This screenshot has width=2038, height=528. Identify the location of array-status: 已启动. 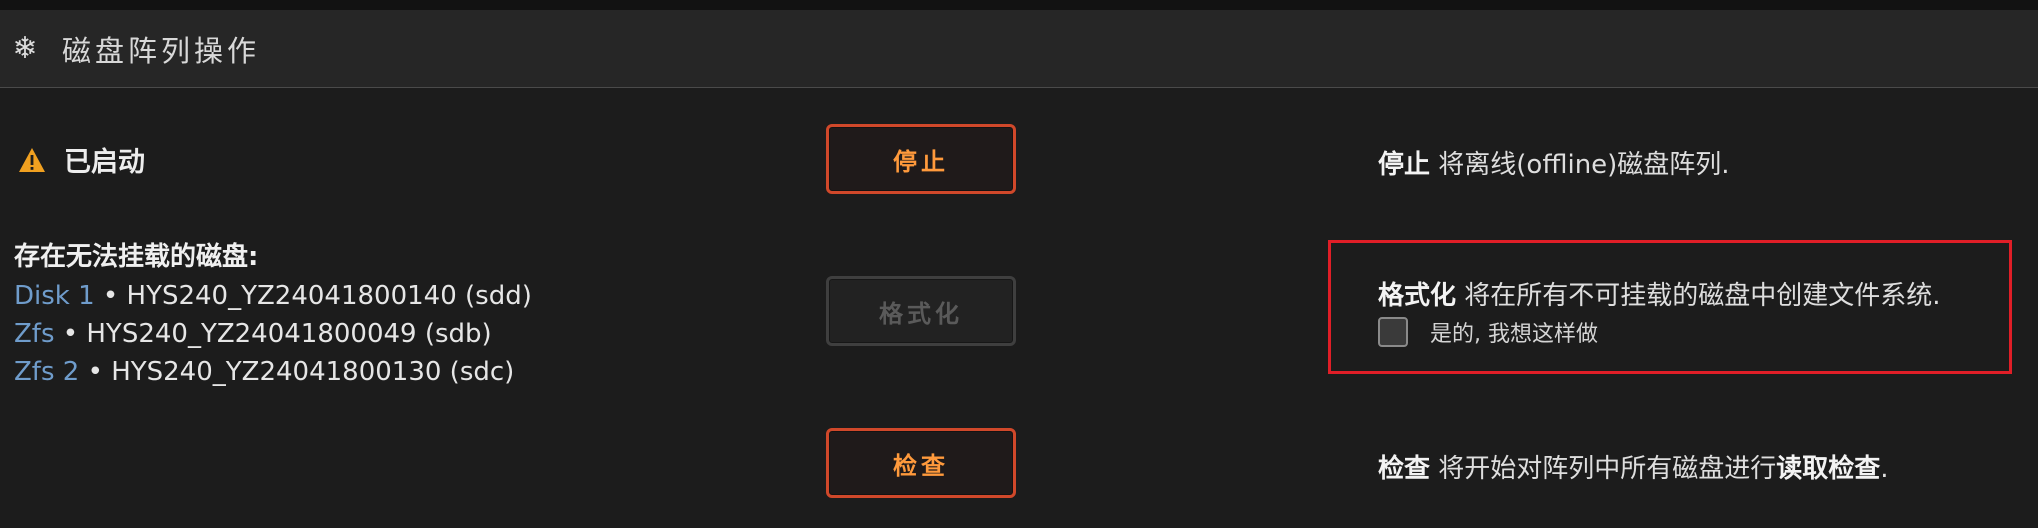
(81, 159).